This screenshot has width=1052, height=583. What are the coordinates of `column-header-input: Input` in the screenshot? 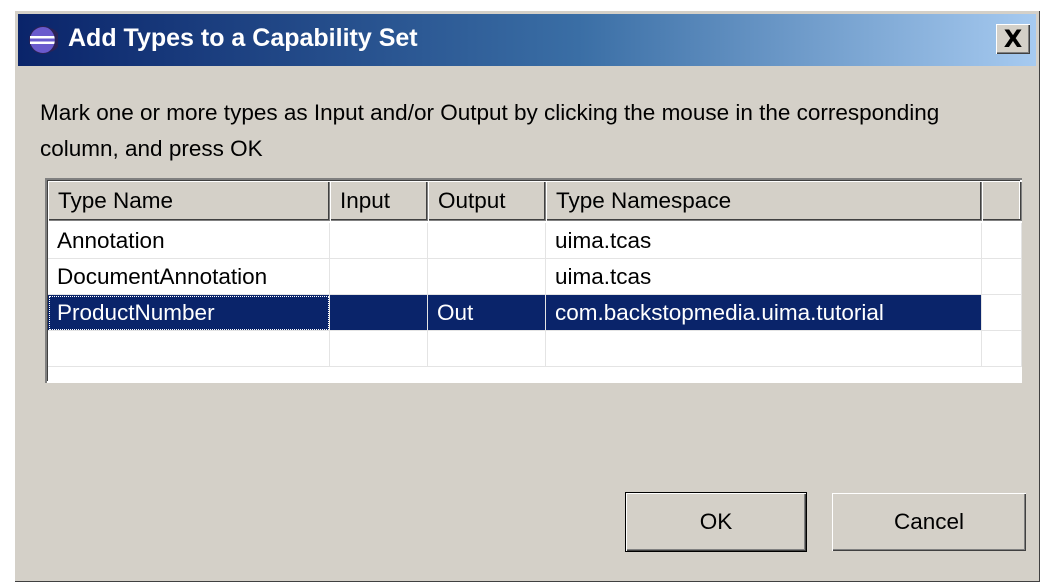 It's located at (379, 201).